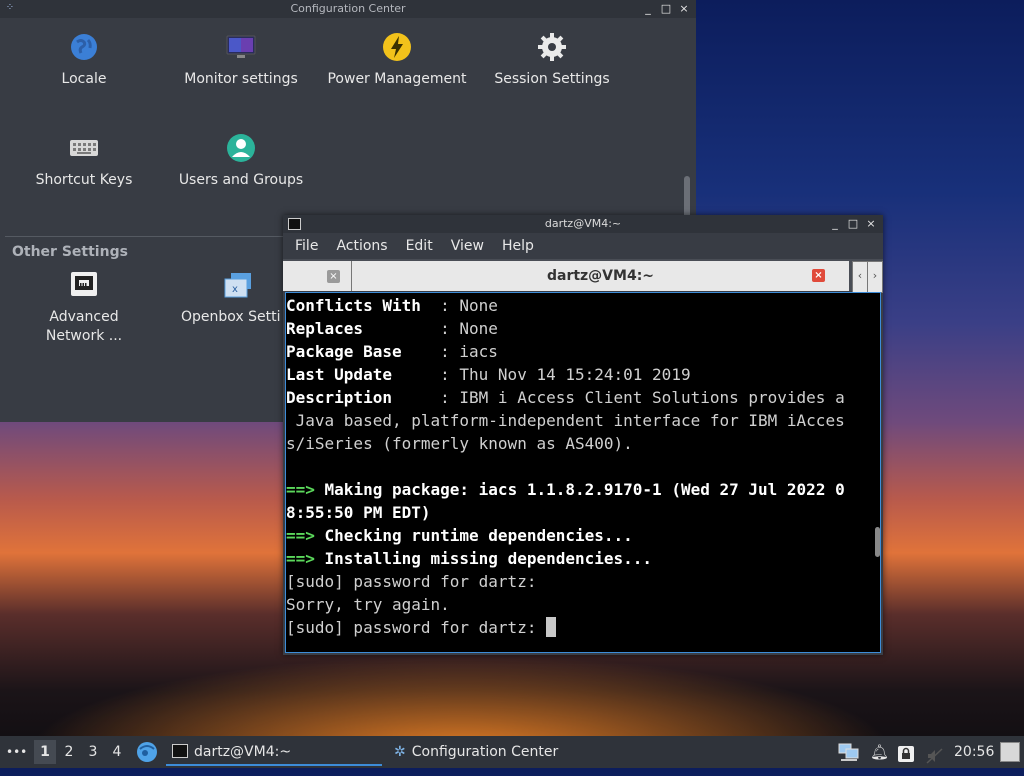 The image size is (1024, 776). What do you see at coordinates (84, 148) in the screenshot?
I see `keyboard-icon` at bounding box center [84, 148].